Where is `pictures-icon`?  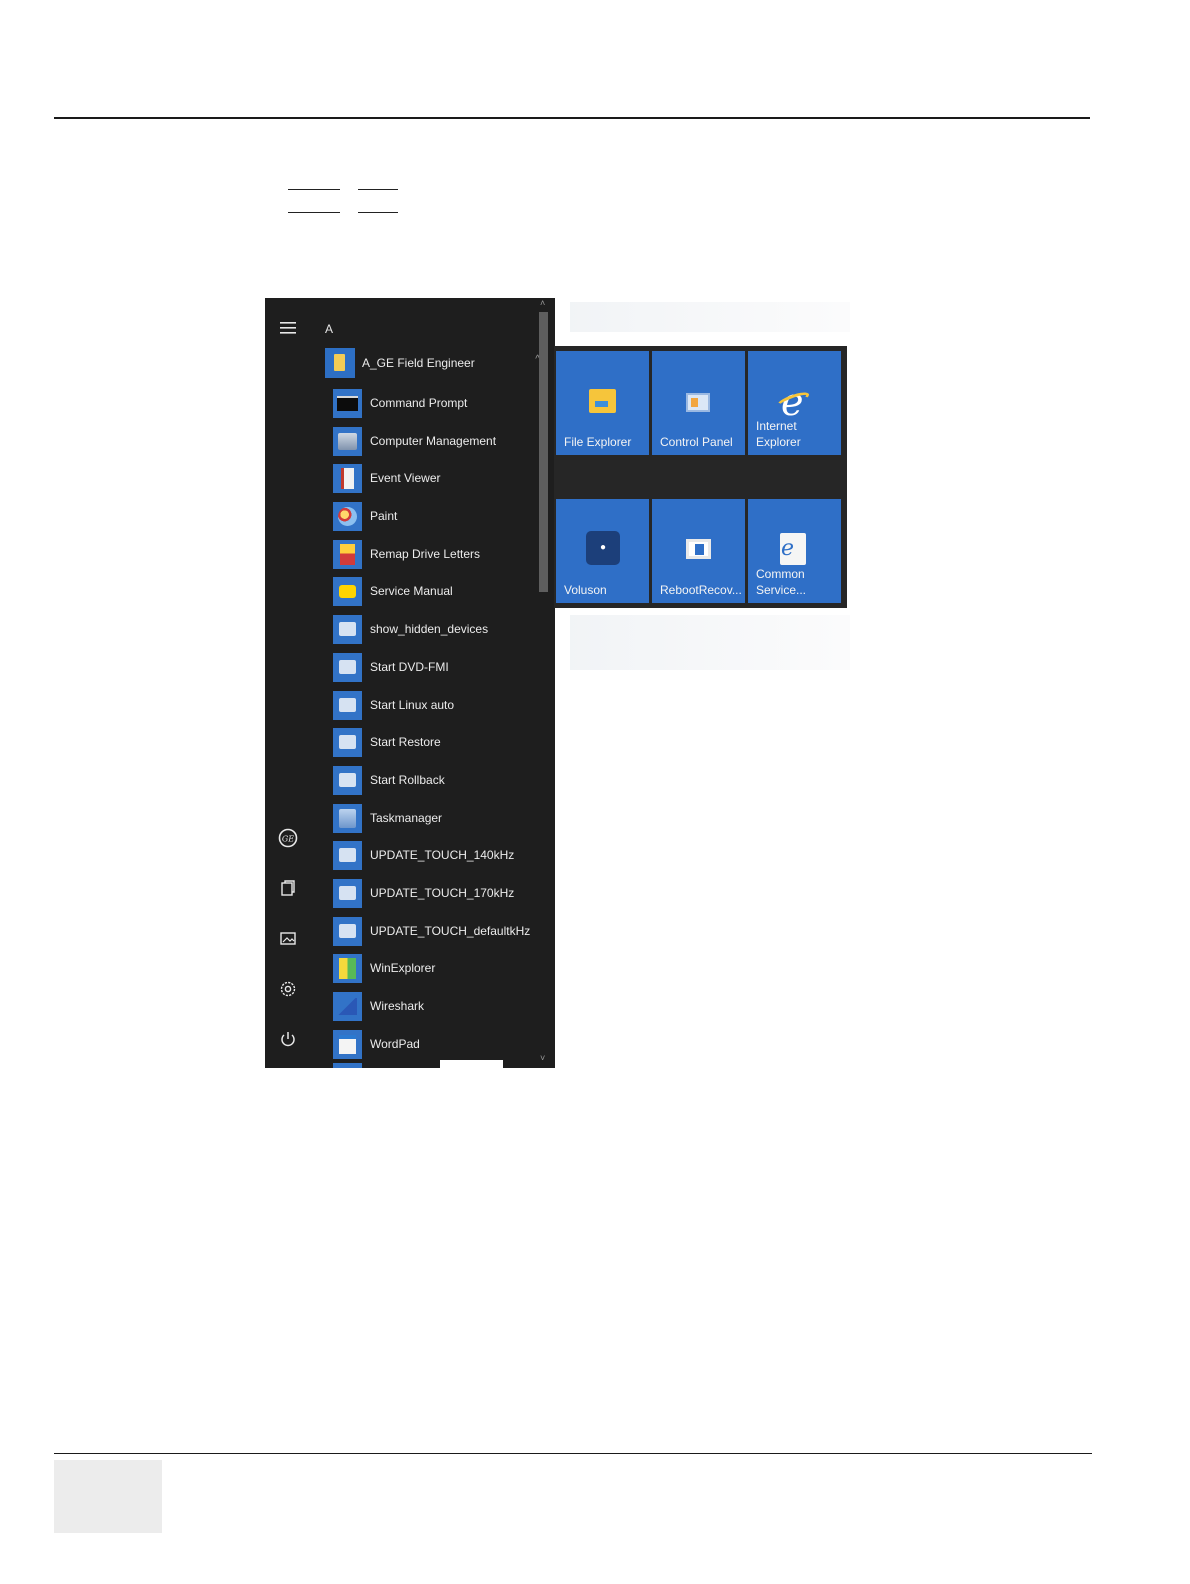 pictures-icon is located at coordinates (288, 941).